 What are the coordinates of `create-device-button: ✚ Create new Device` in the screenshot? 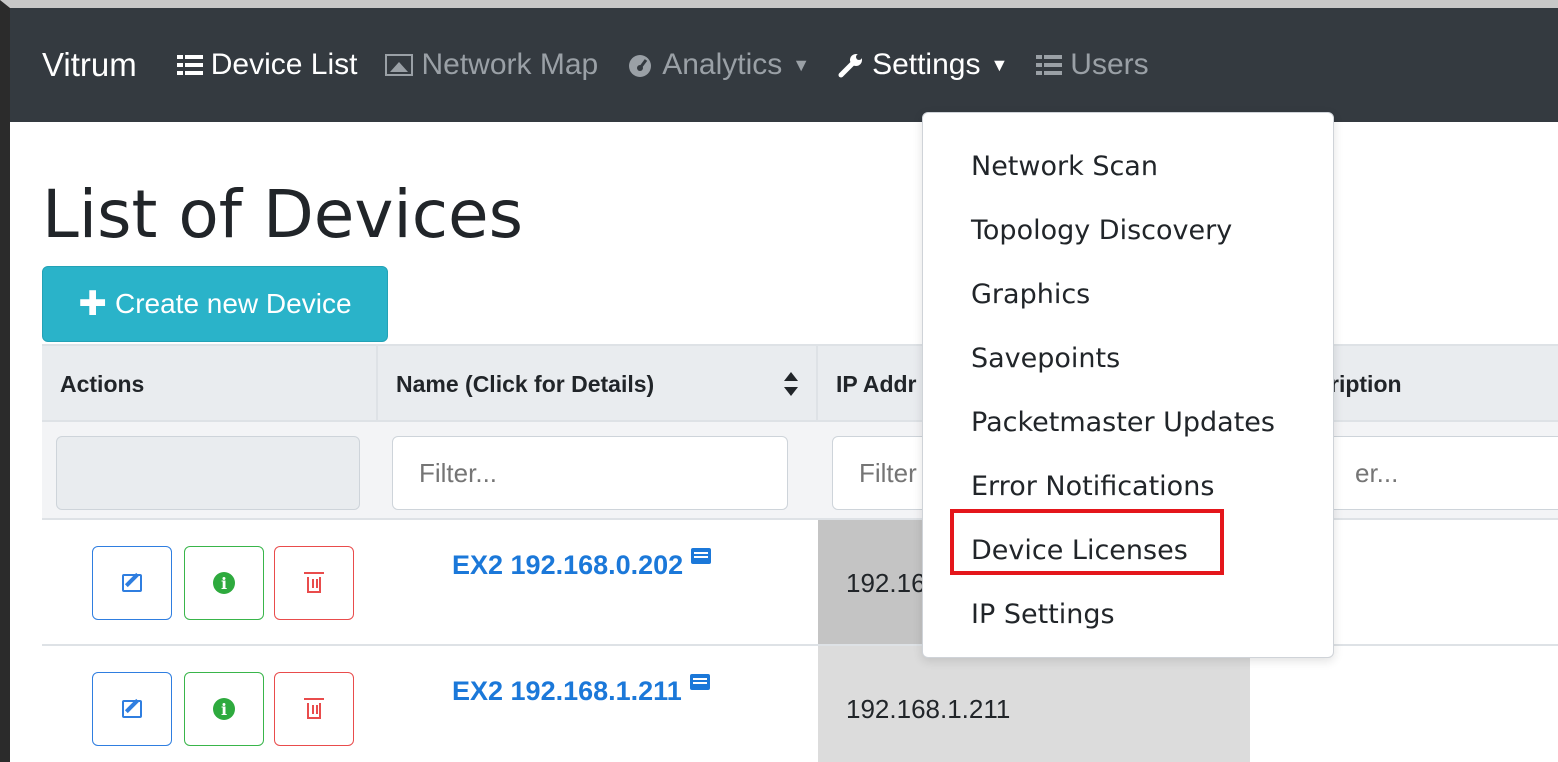 It's located at (215, 304).